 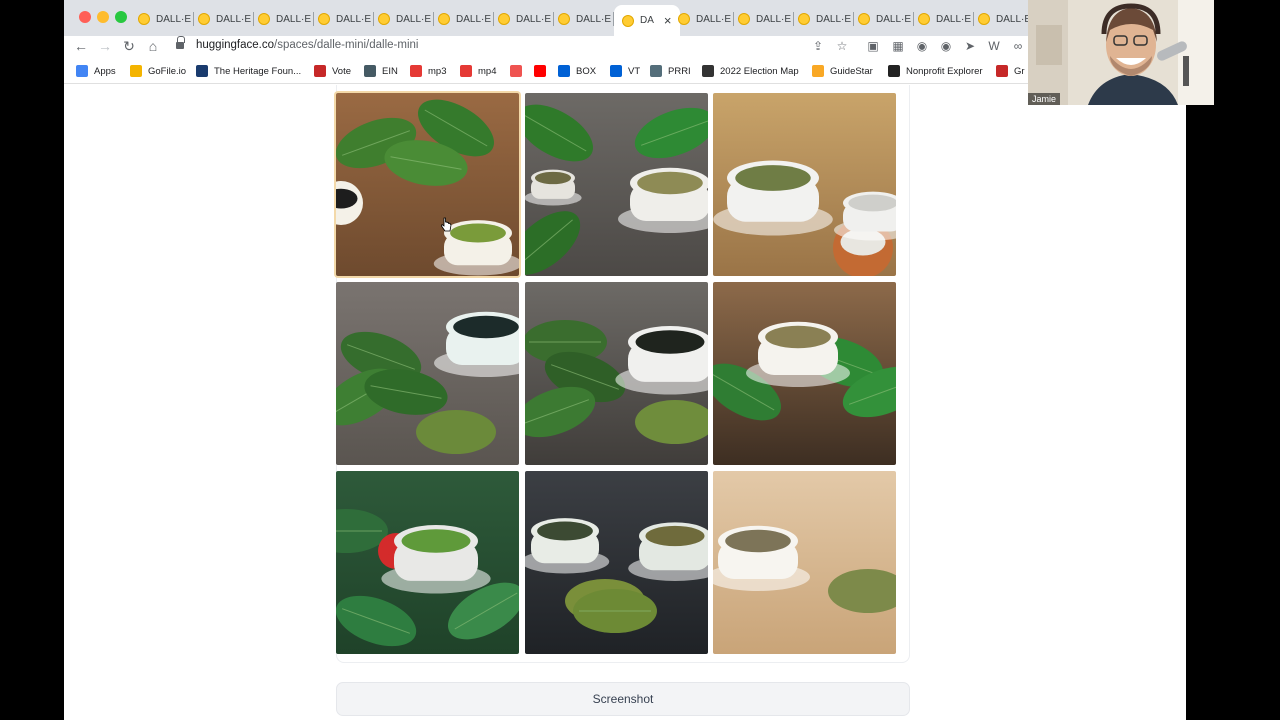 I want to click on tab-8: DALL·E, so click(x=586, y=19).